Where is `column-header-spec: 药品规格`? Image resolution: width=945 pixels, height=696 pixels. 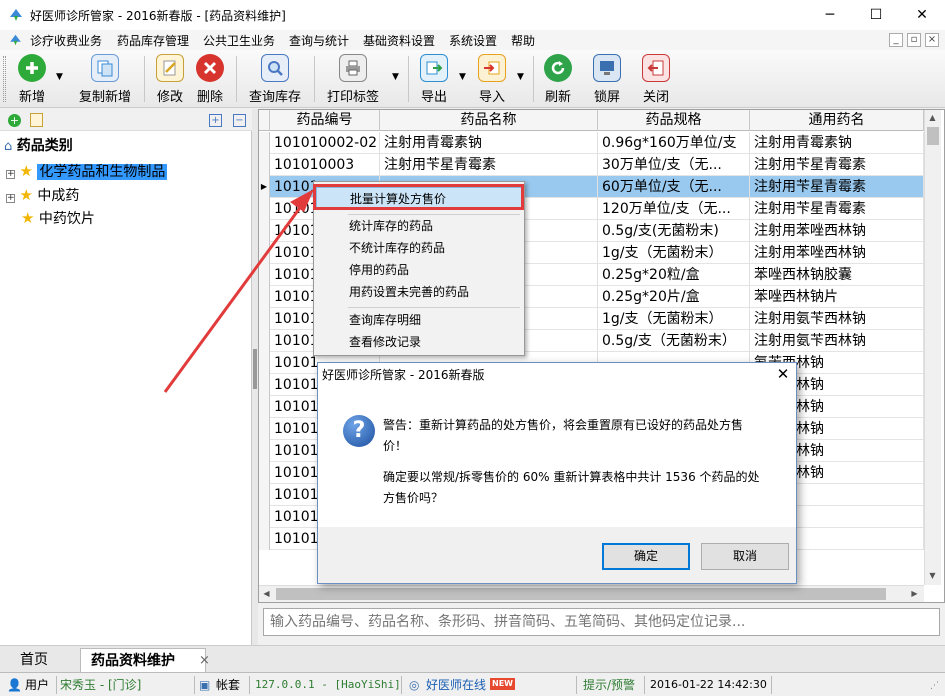 column-header-spec: 药品规格 is located at coordinates (674, 120).